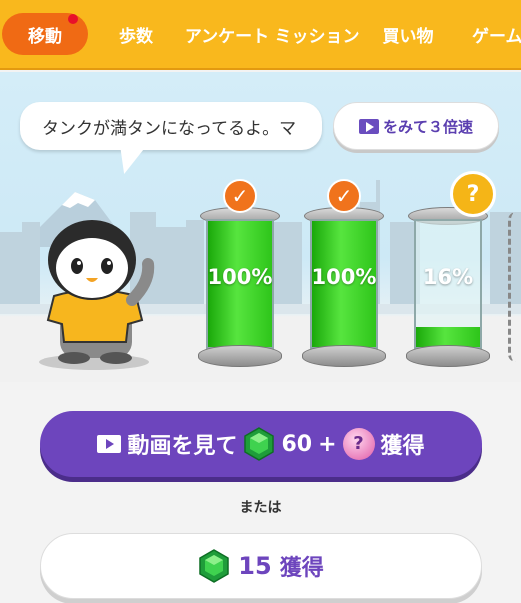  What do you see at coordinates (514, 287) in the screenshot?
I see `next-tank-placeholder` at bounding box center [514, 287].